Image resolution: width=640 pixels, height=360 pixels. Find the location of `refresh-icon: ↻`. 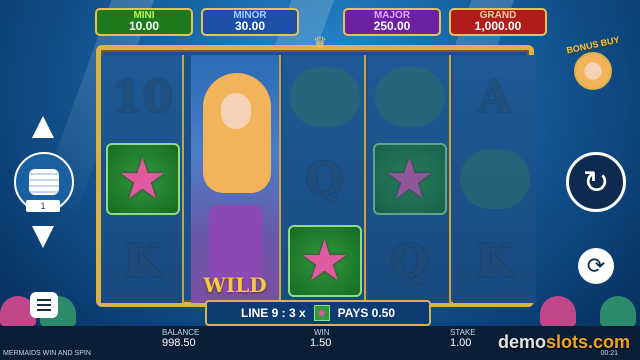

refresh-icon: ↻ is located at coordinates (596, 182).